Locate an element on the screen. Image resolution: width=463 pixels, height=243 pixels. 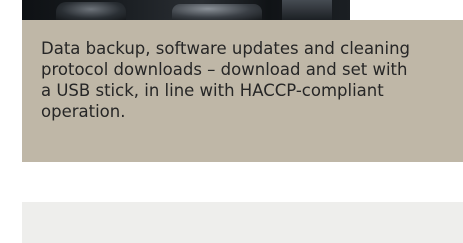
photo-detail-center is located at coordinates (217, 12).